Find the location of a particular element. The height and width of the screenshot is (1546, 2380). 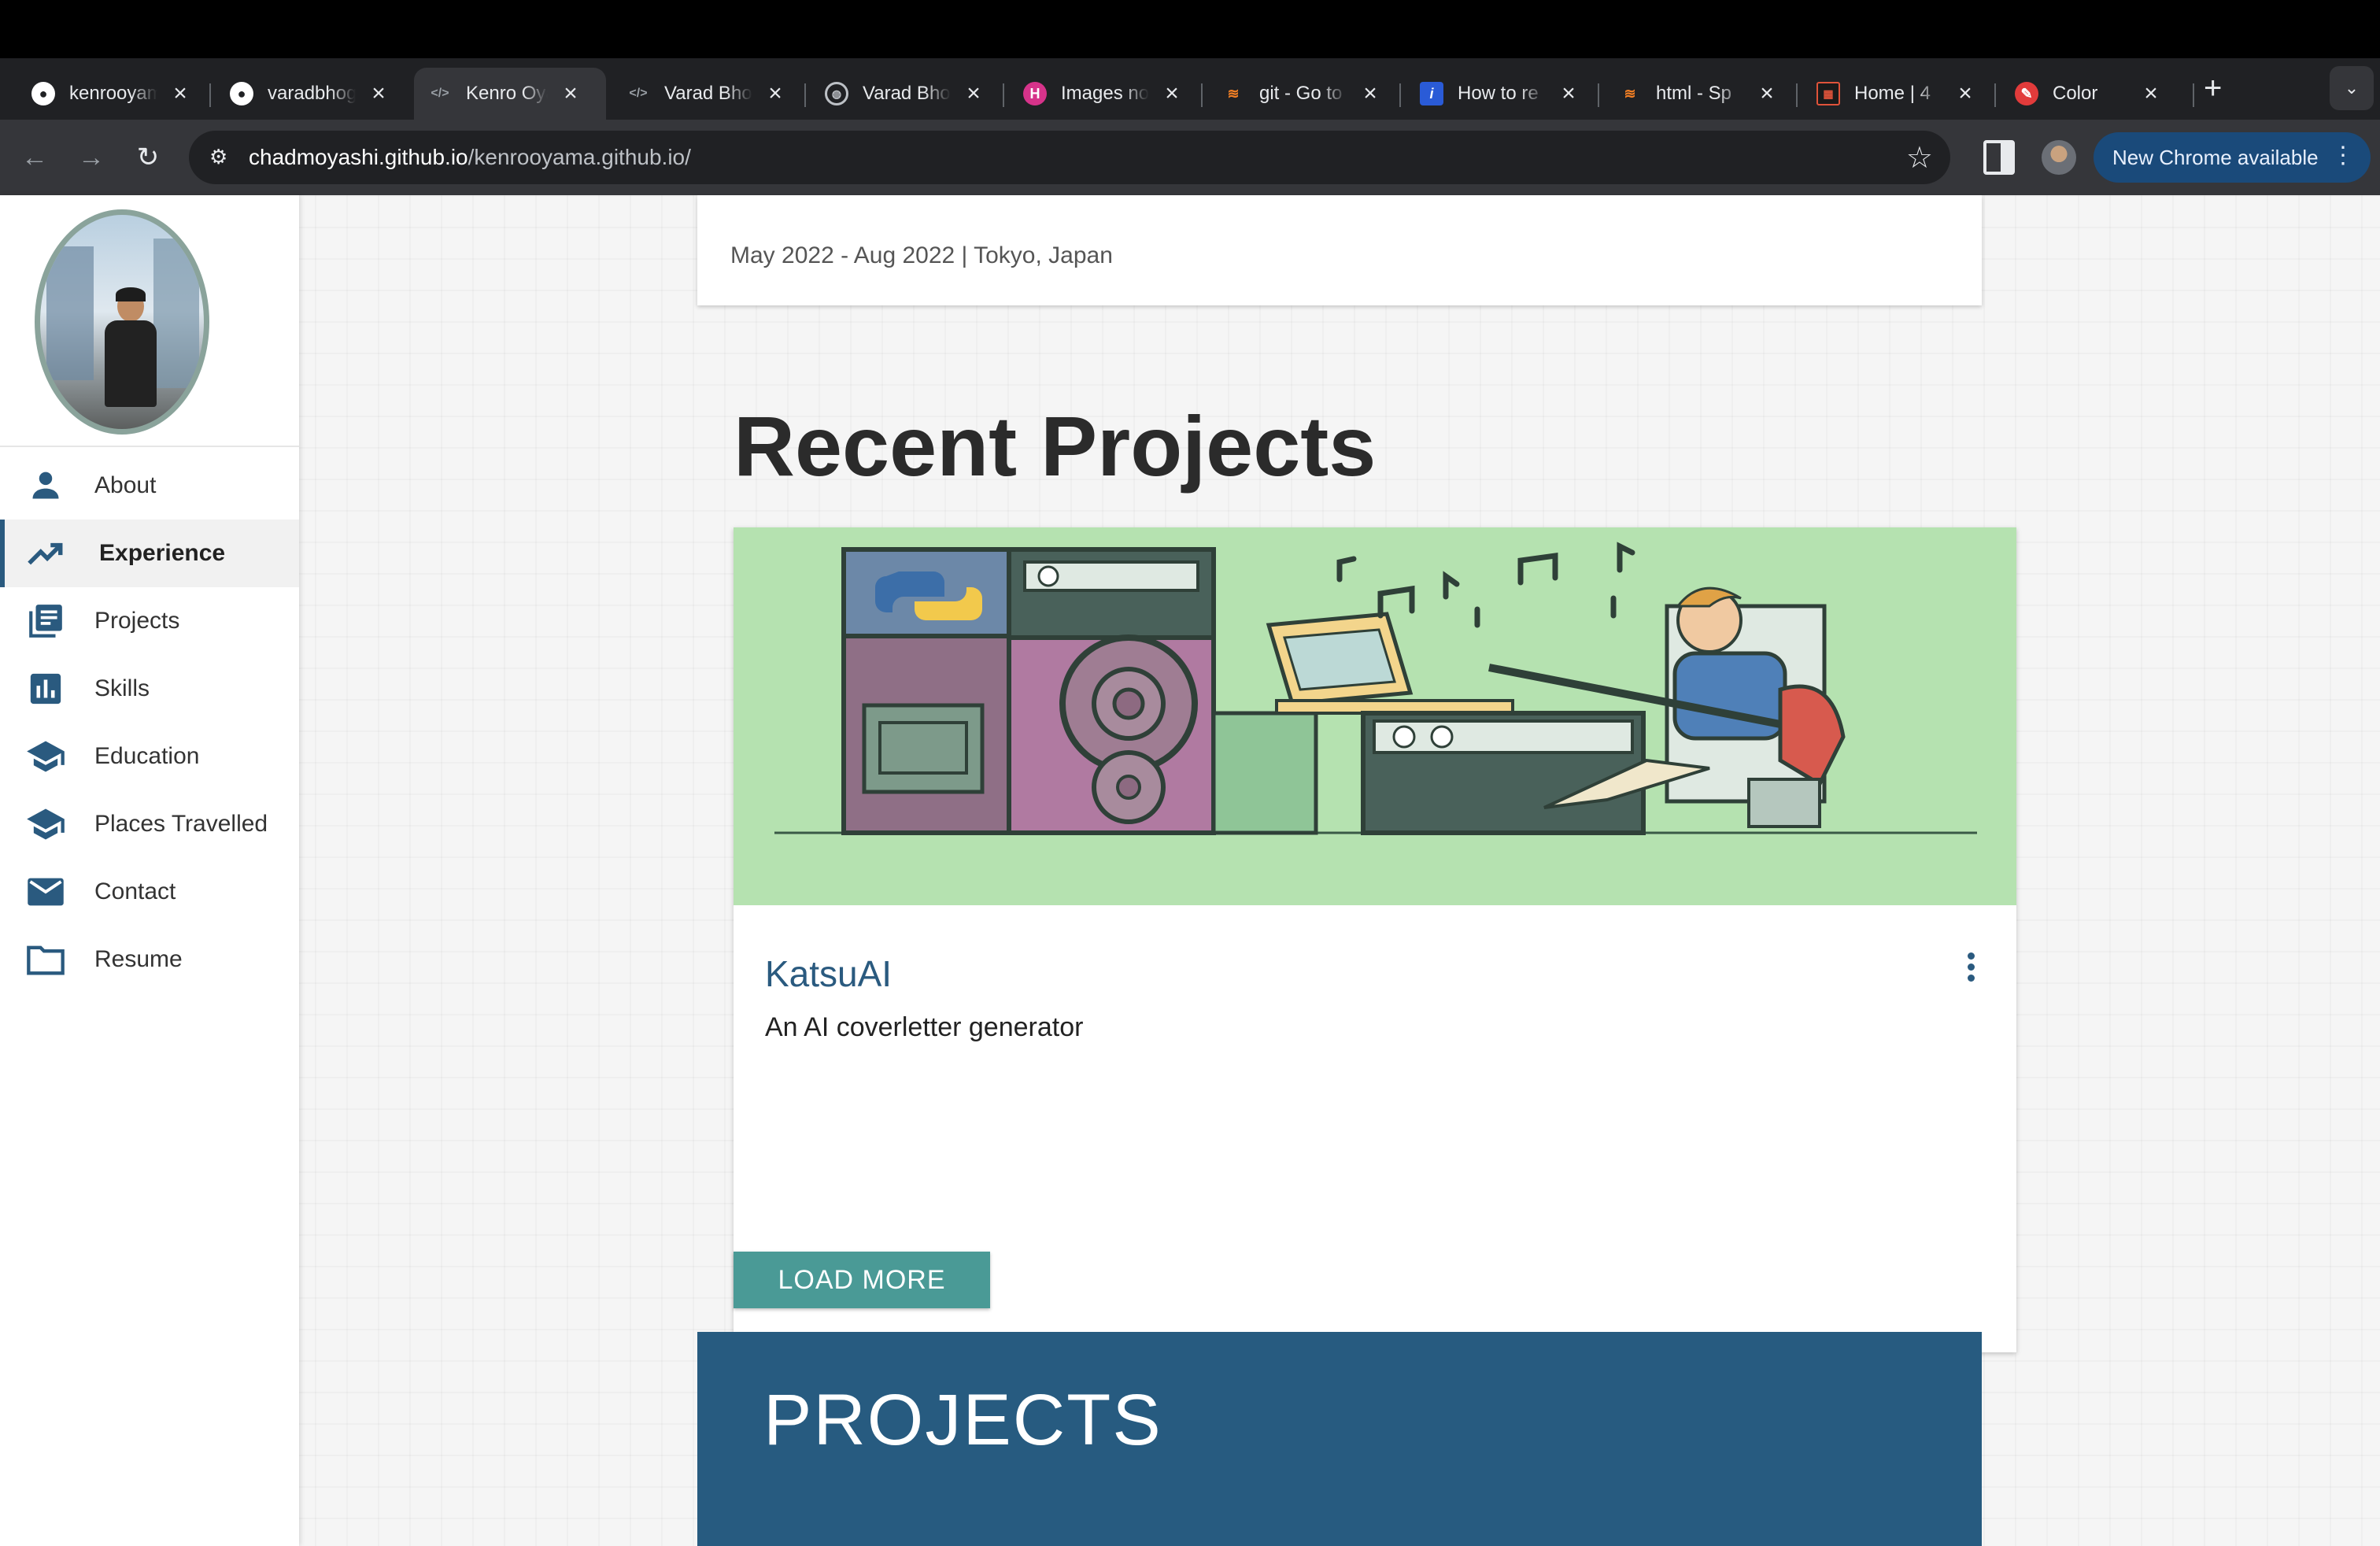

sidebar-item-experience: Experience is located at coordinates (149, 553).